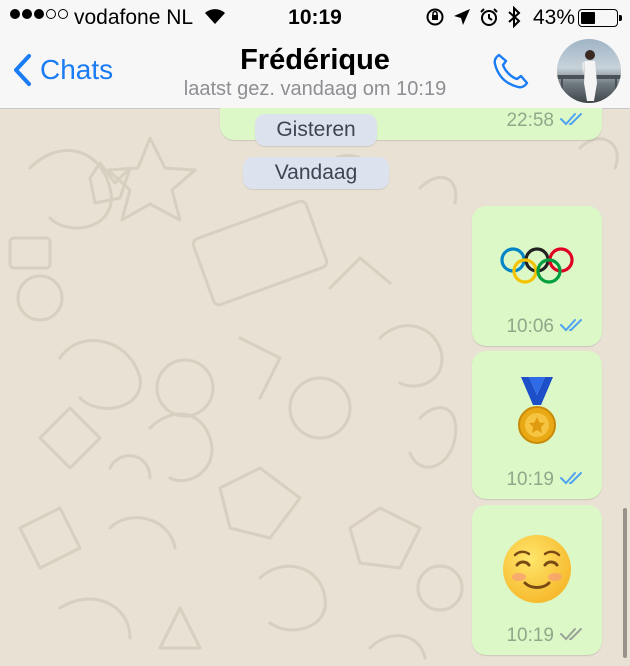 This screenshot has width=630, height=666. I want to click on sports-medal-icon, so click(537, 410).